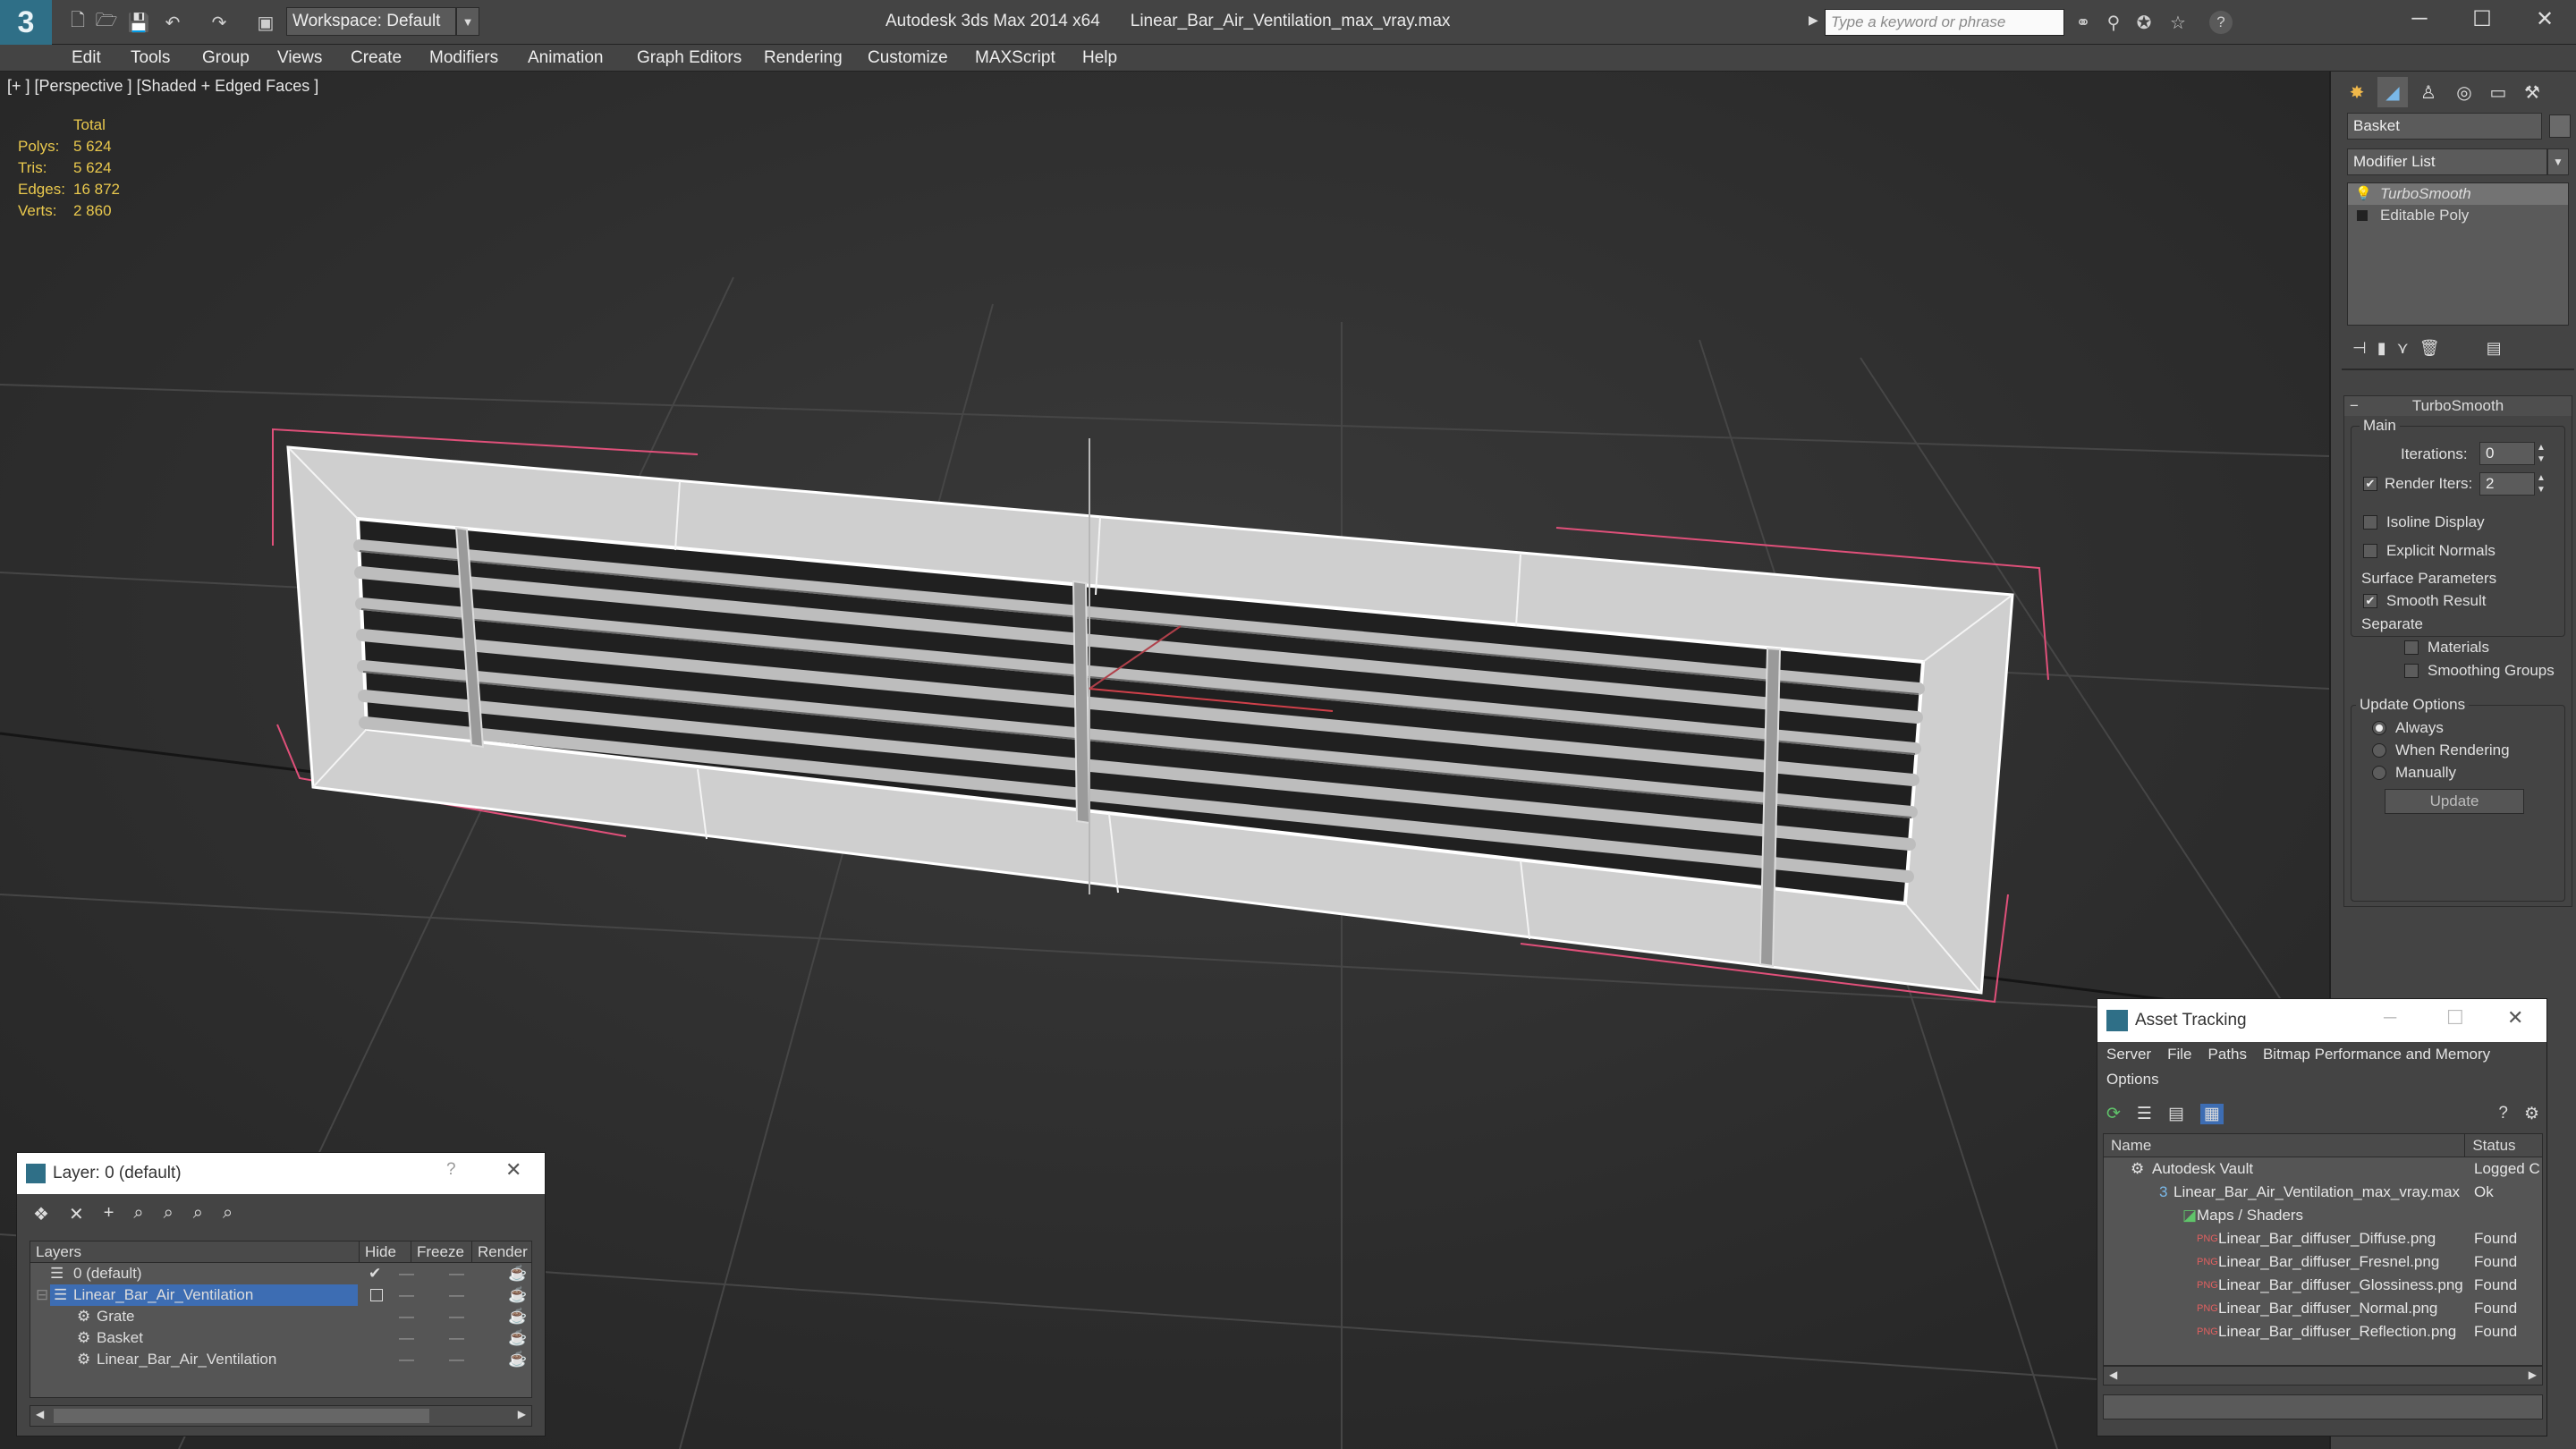  Describe the element at coordinates (2323, 1406) in the screenshot. I see `asset-path-field` at that location.